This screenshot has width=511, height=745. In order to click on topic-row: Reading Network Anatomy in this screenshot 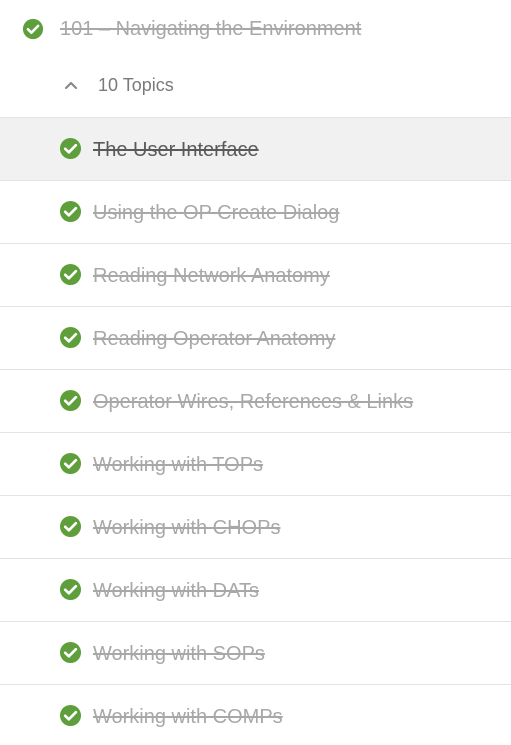, I will do `click(255, 274)`.